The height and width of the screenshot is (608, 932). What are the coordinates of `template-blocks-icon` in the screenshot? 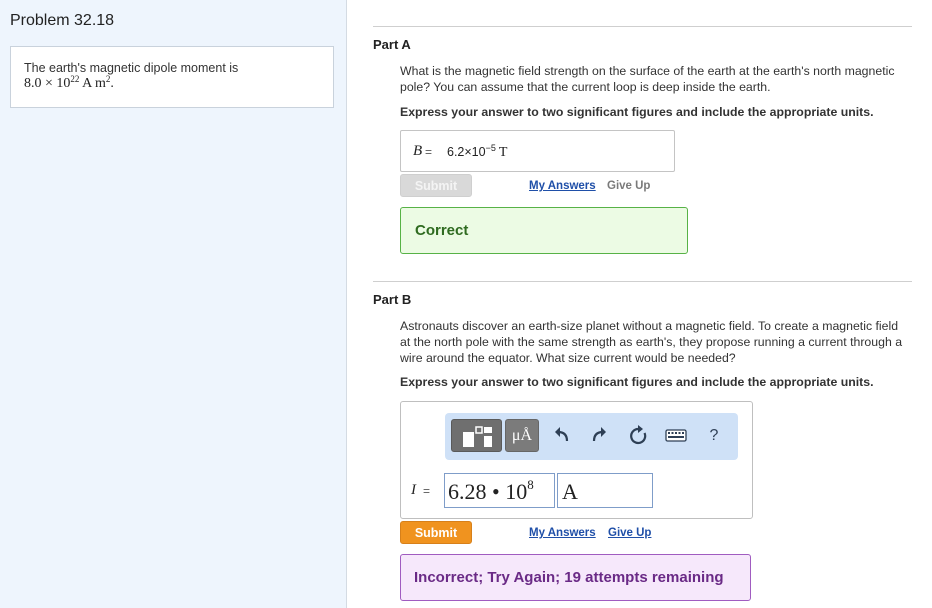 It's located at (476, 435).